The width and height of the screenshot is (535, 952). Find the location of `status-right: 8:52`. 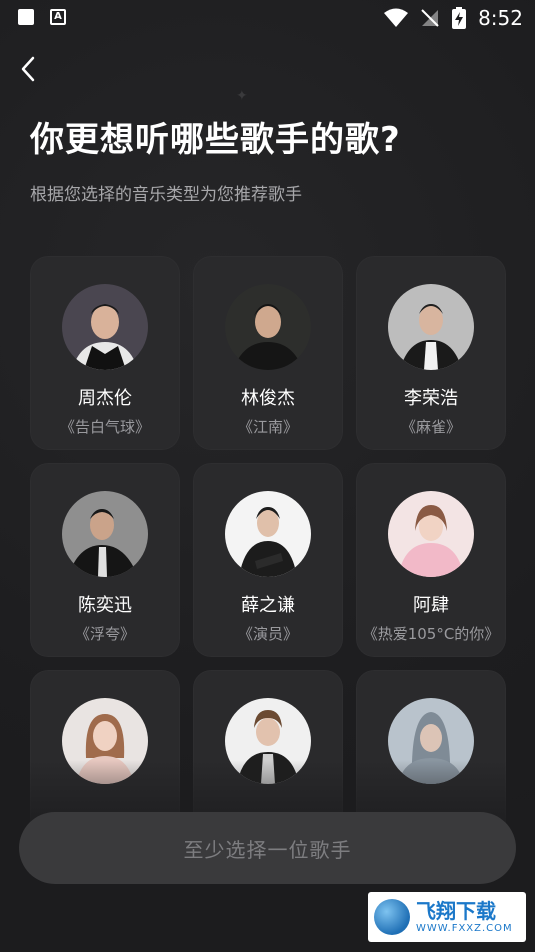

status-right: 8:52 is located at coordinates (453, 18).